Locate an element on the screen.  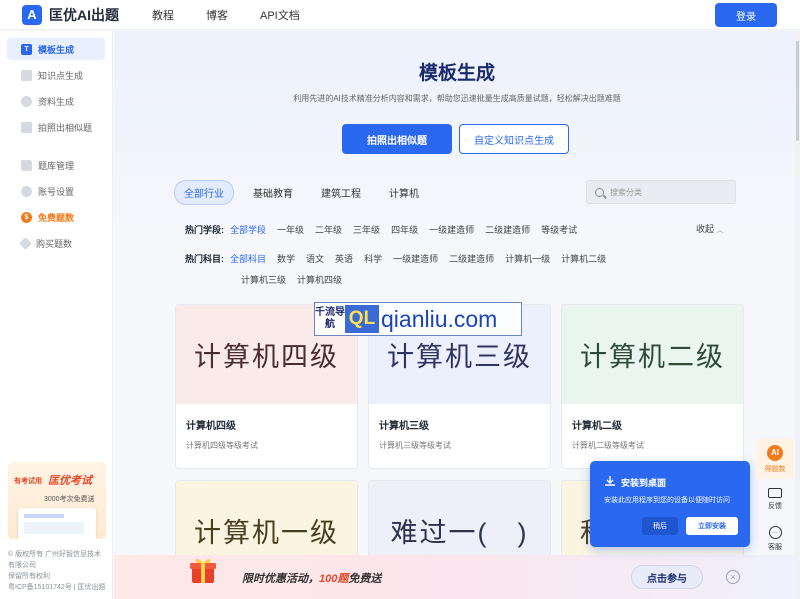
subject-filter-label: 热门科目: is located at coordinates (204, 259).